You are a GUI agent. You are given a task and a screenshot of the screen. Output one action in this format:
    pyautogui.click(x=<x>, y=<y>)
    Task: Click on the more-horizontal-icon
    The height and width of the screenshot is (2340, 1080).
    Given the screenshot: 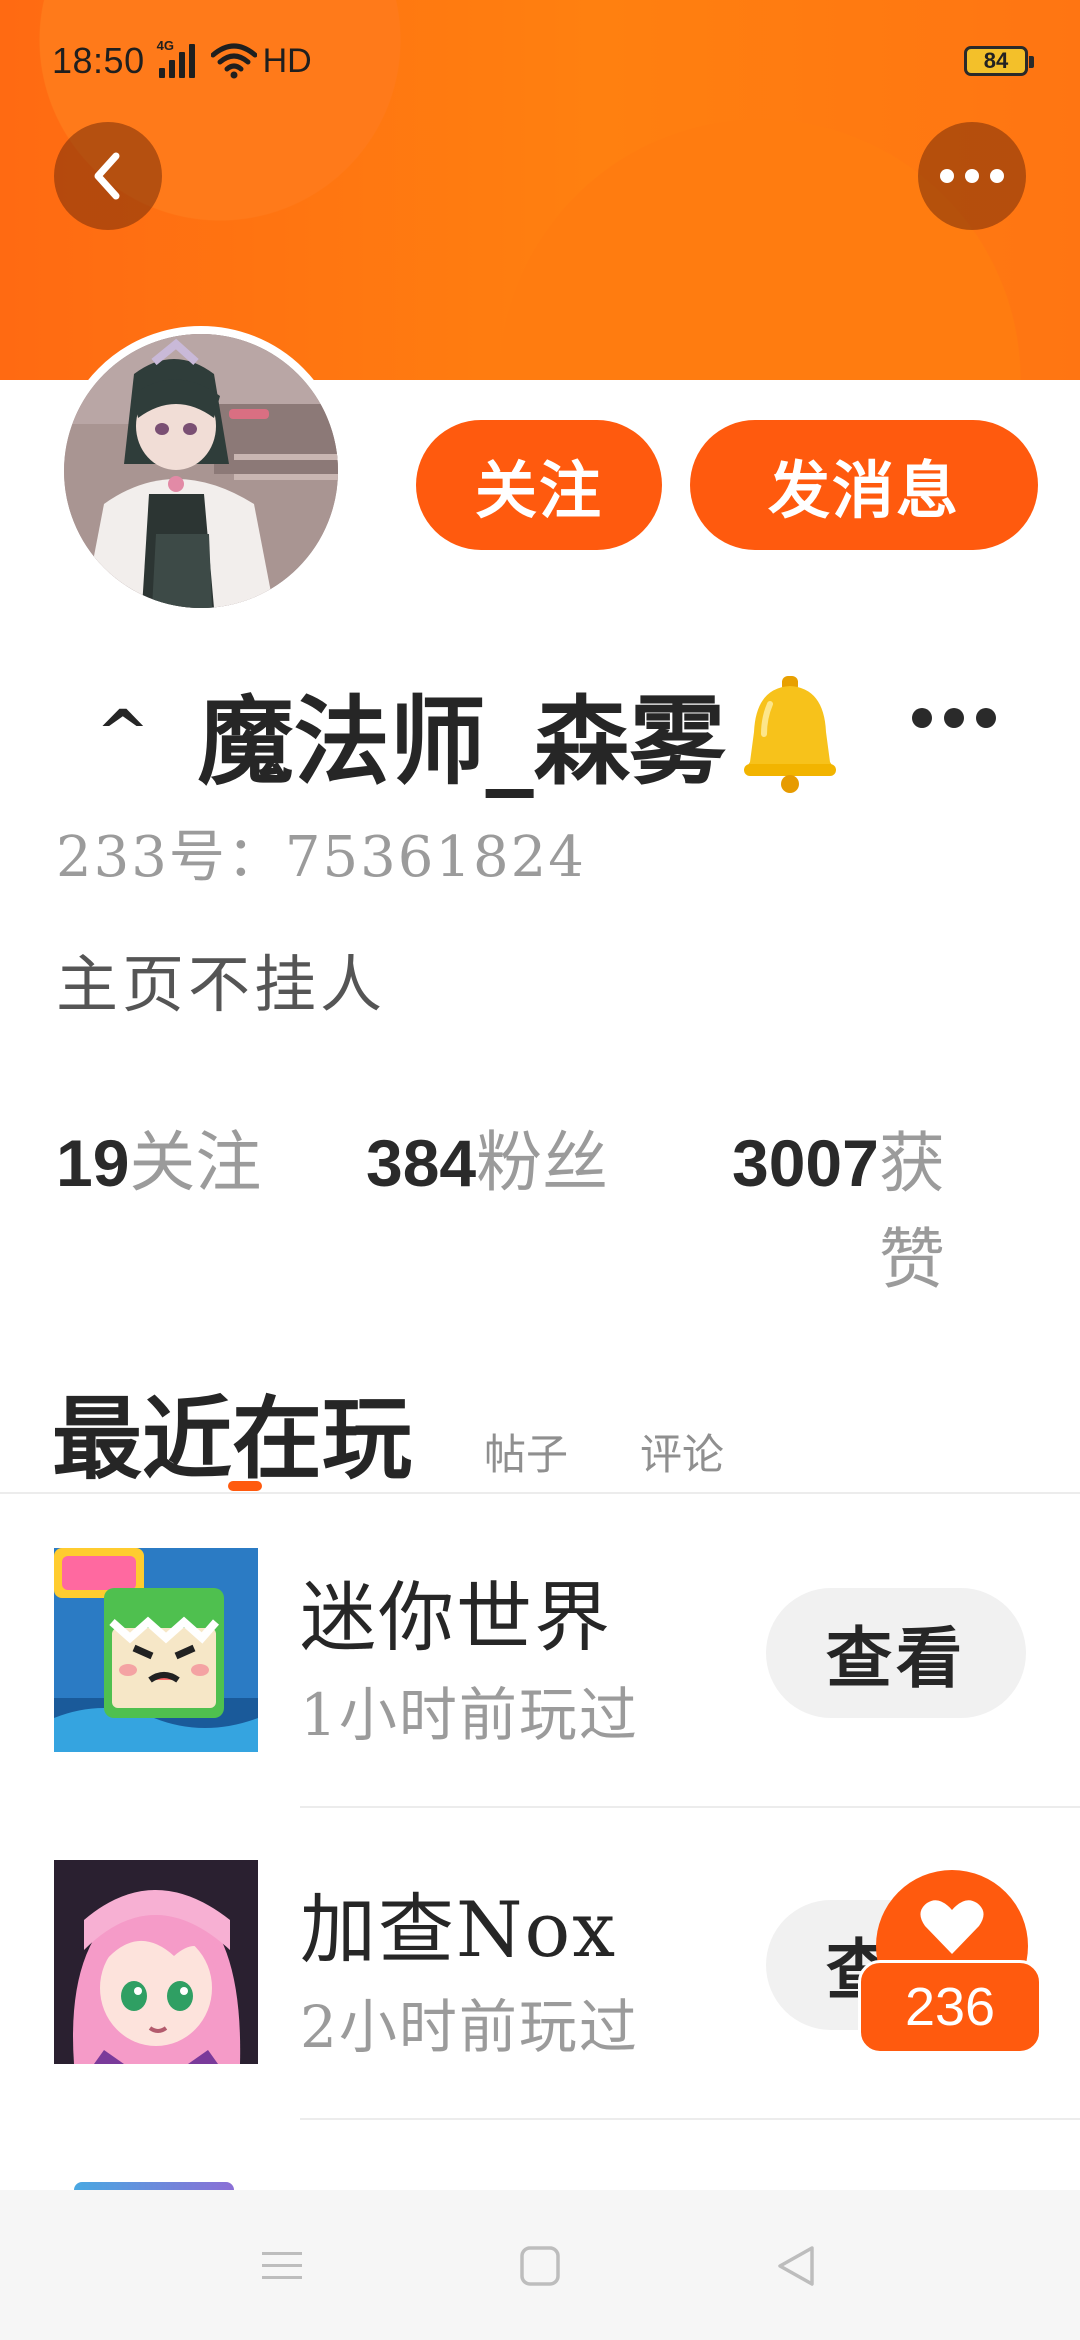 What is the action you would take?
    pyautogui.click(x=972, y=176)
    